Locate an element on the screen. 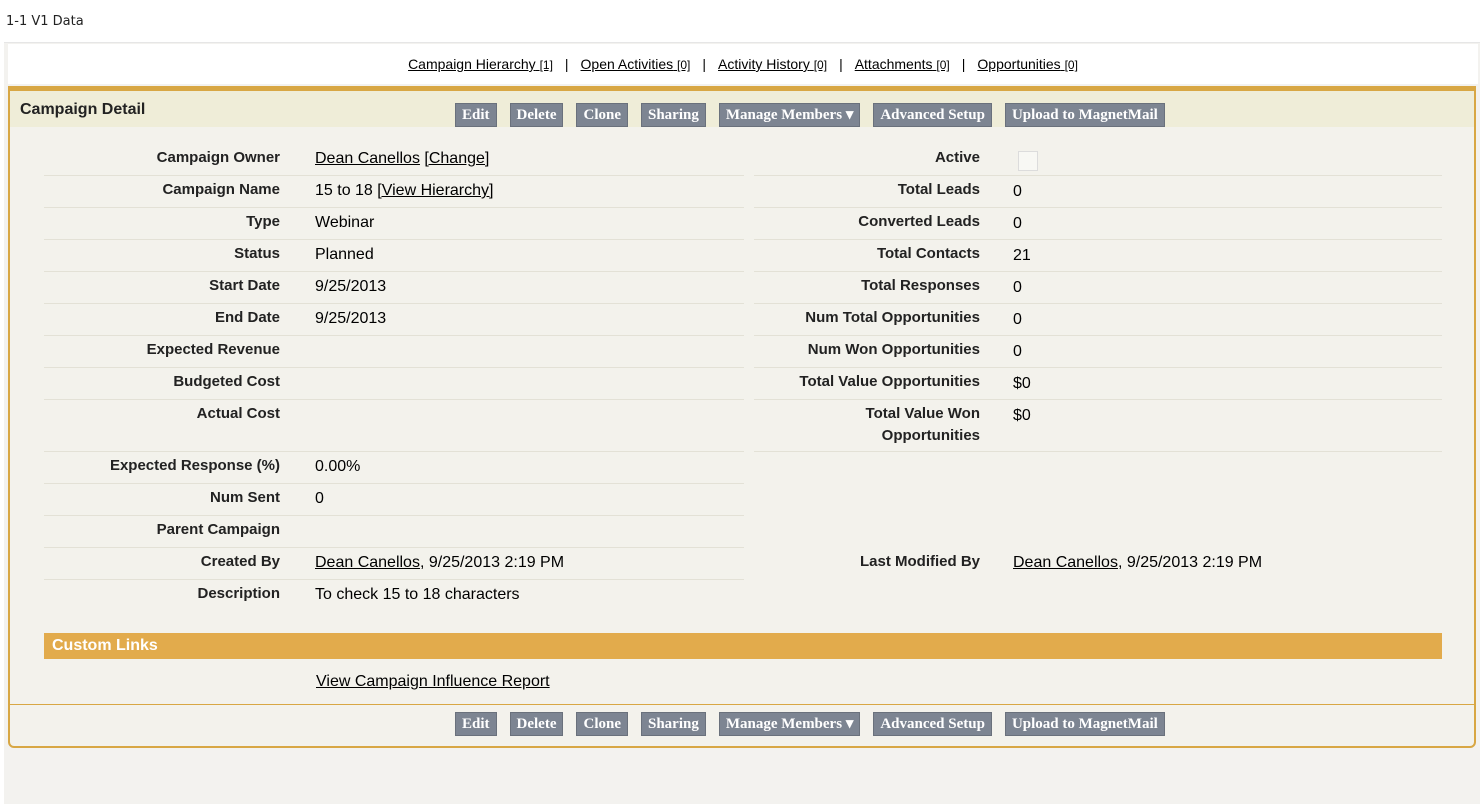 The width and height of the screenshot is (1484, 804). value-total-responses: 0 is located at coordinates (1017, 287).